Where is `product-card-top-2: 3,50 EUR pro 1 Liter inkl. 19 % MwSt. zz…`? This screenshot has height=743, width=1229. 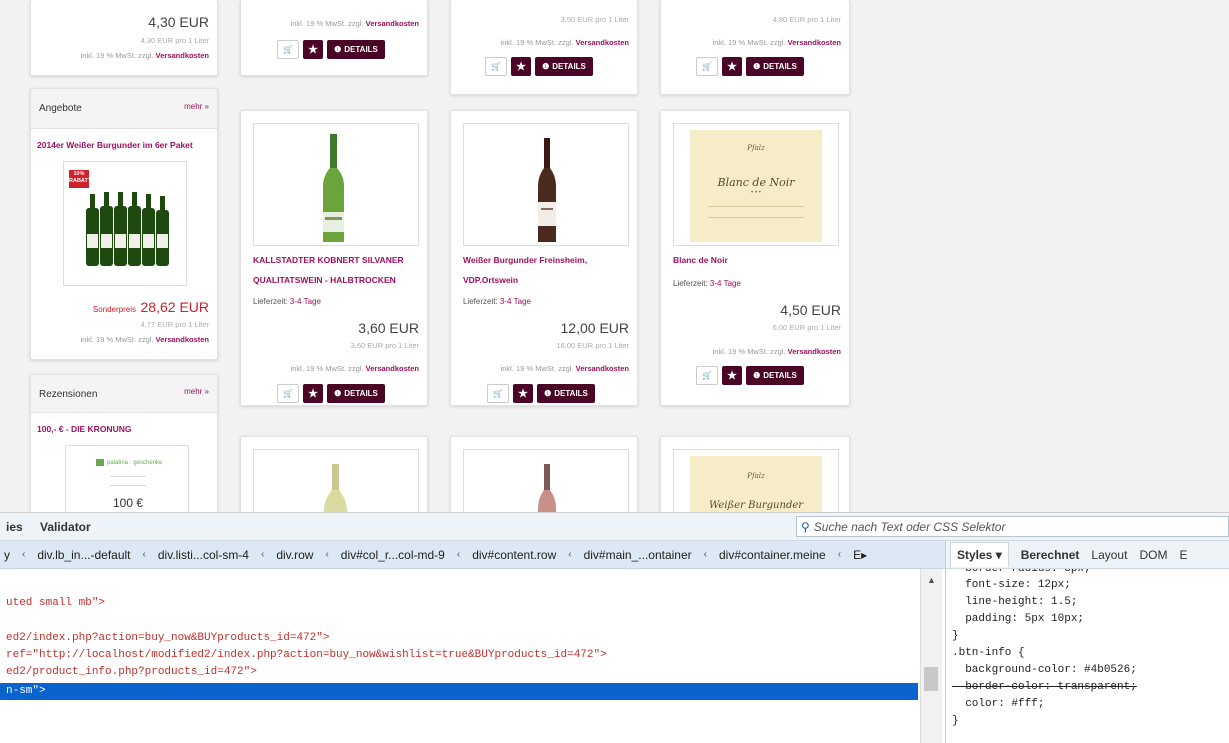 product-card-top-2: 3,50 EUR pro 1 Liter inkl. 19 % MwSt. zz… is located at coordinates (544, 47).